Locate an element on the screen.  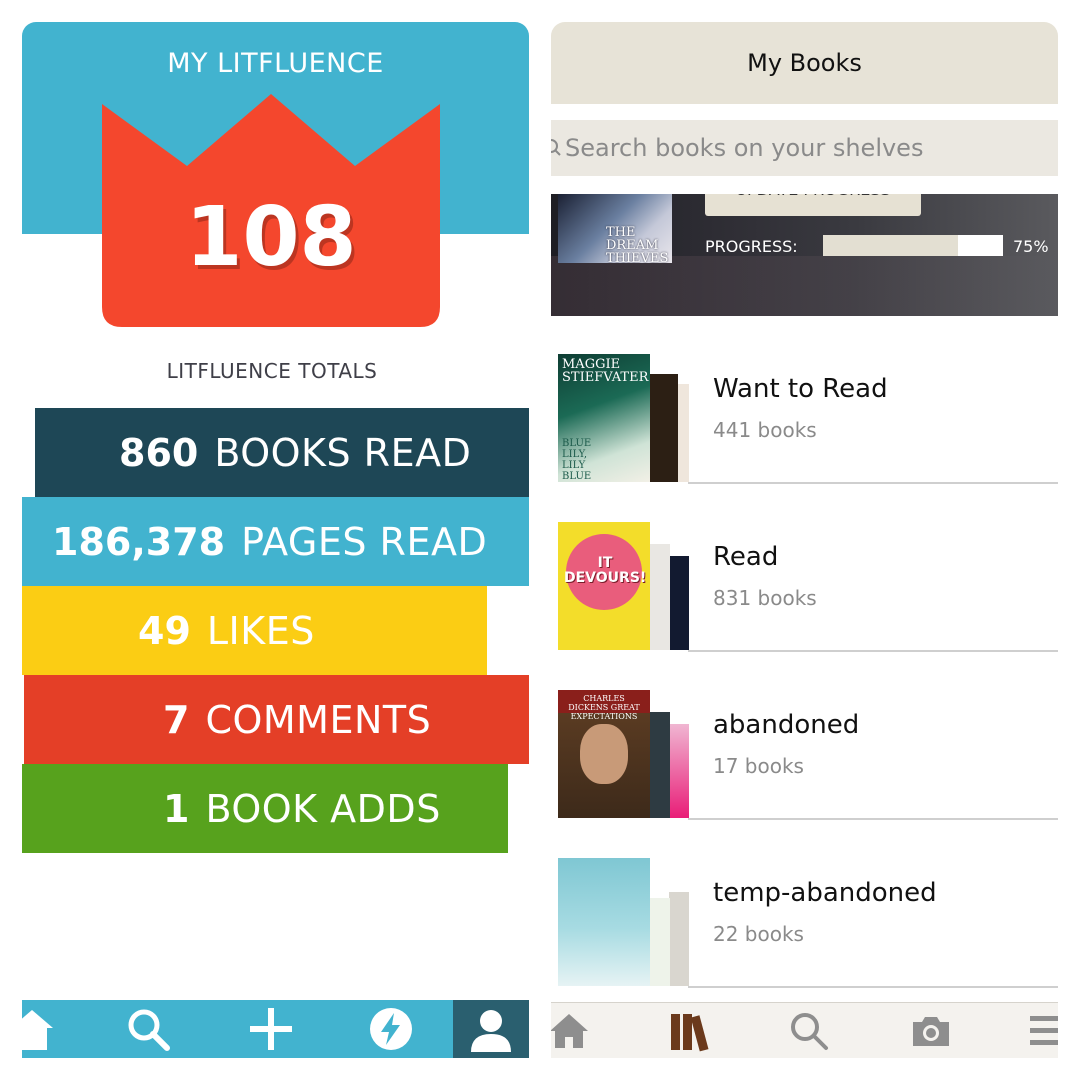
shelf-name: Read is located at coordinates (746, 557).